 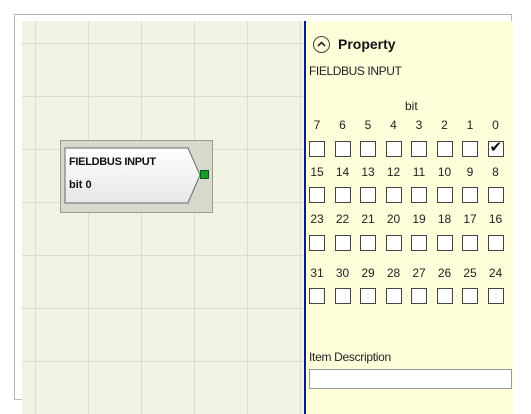 What do you see at coordinates (393, 125) in the screenshot?
I see `bit-label: 4` at bounding box center [393, 125].